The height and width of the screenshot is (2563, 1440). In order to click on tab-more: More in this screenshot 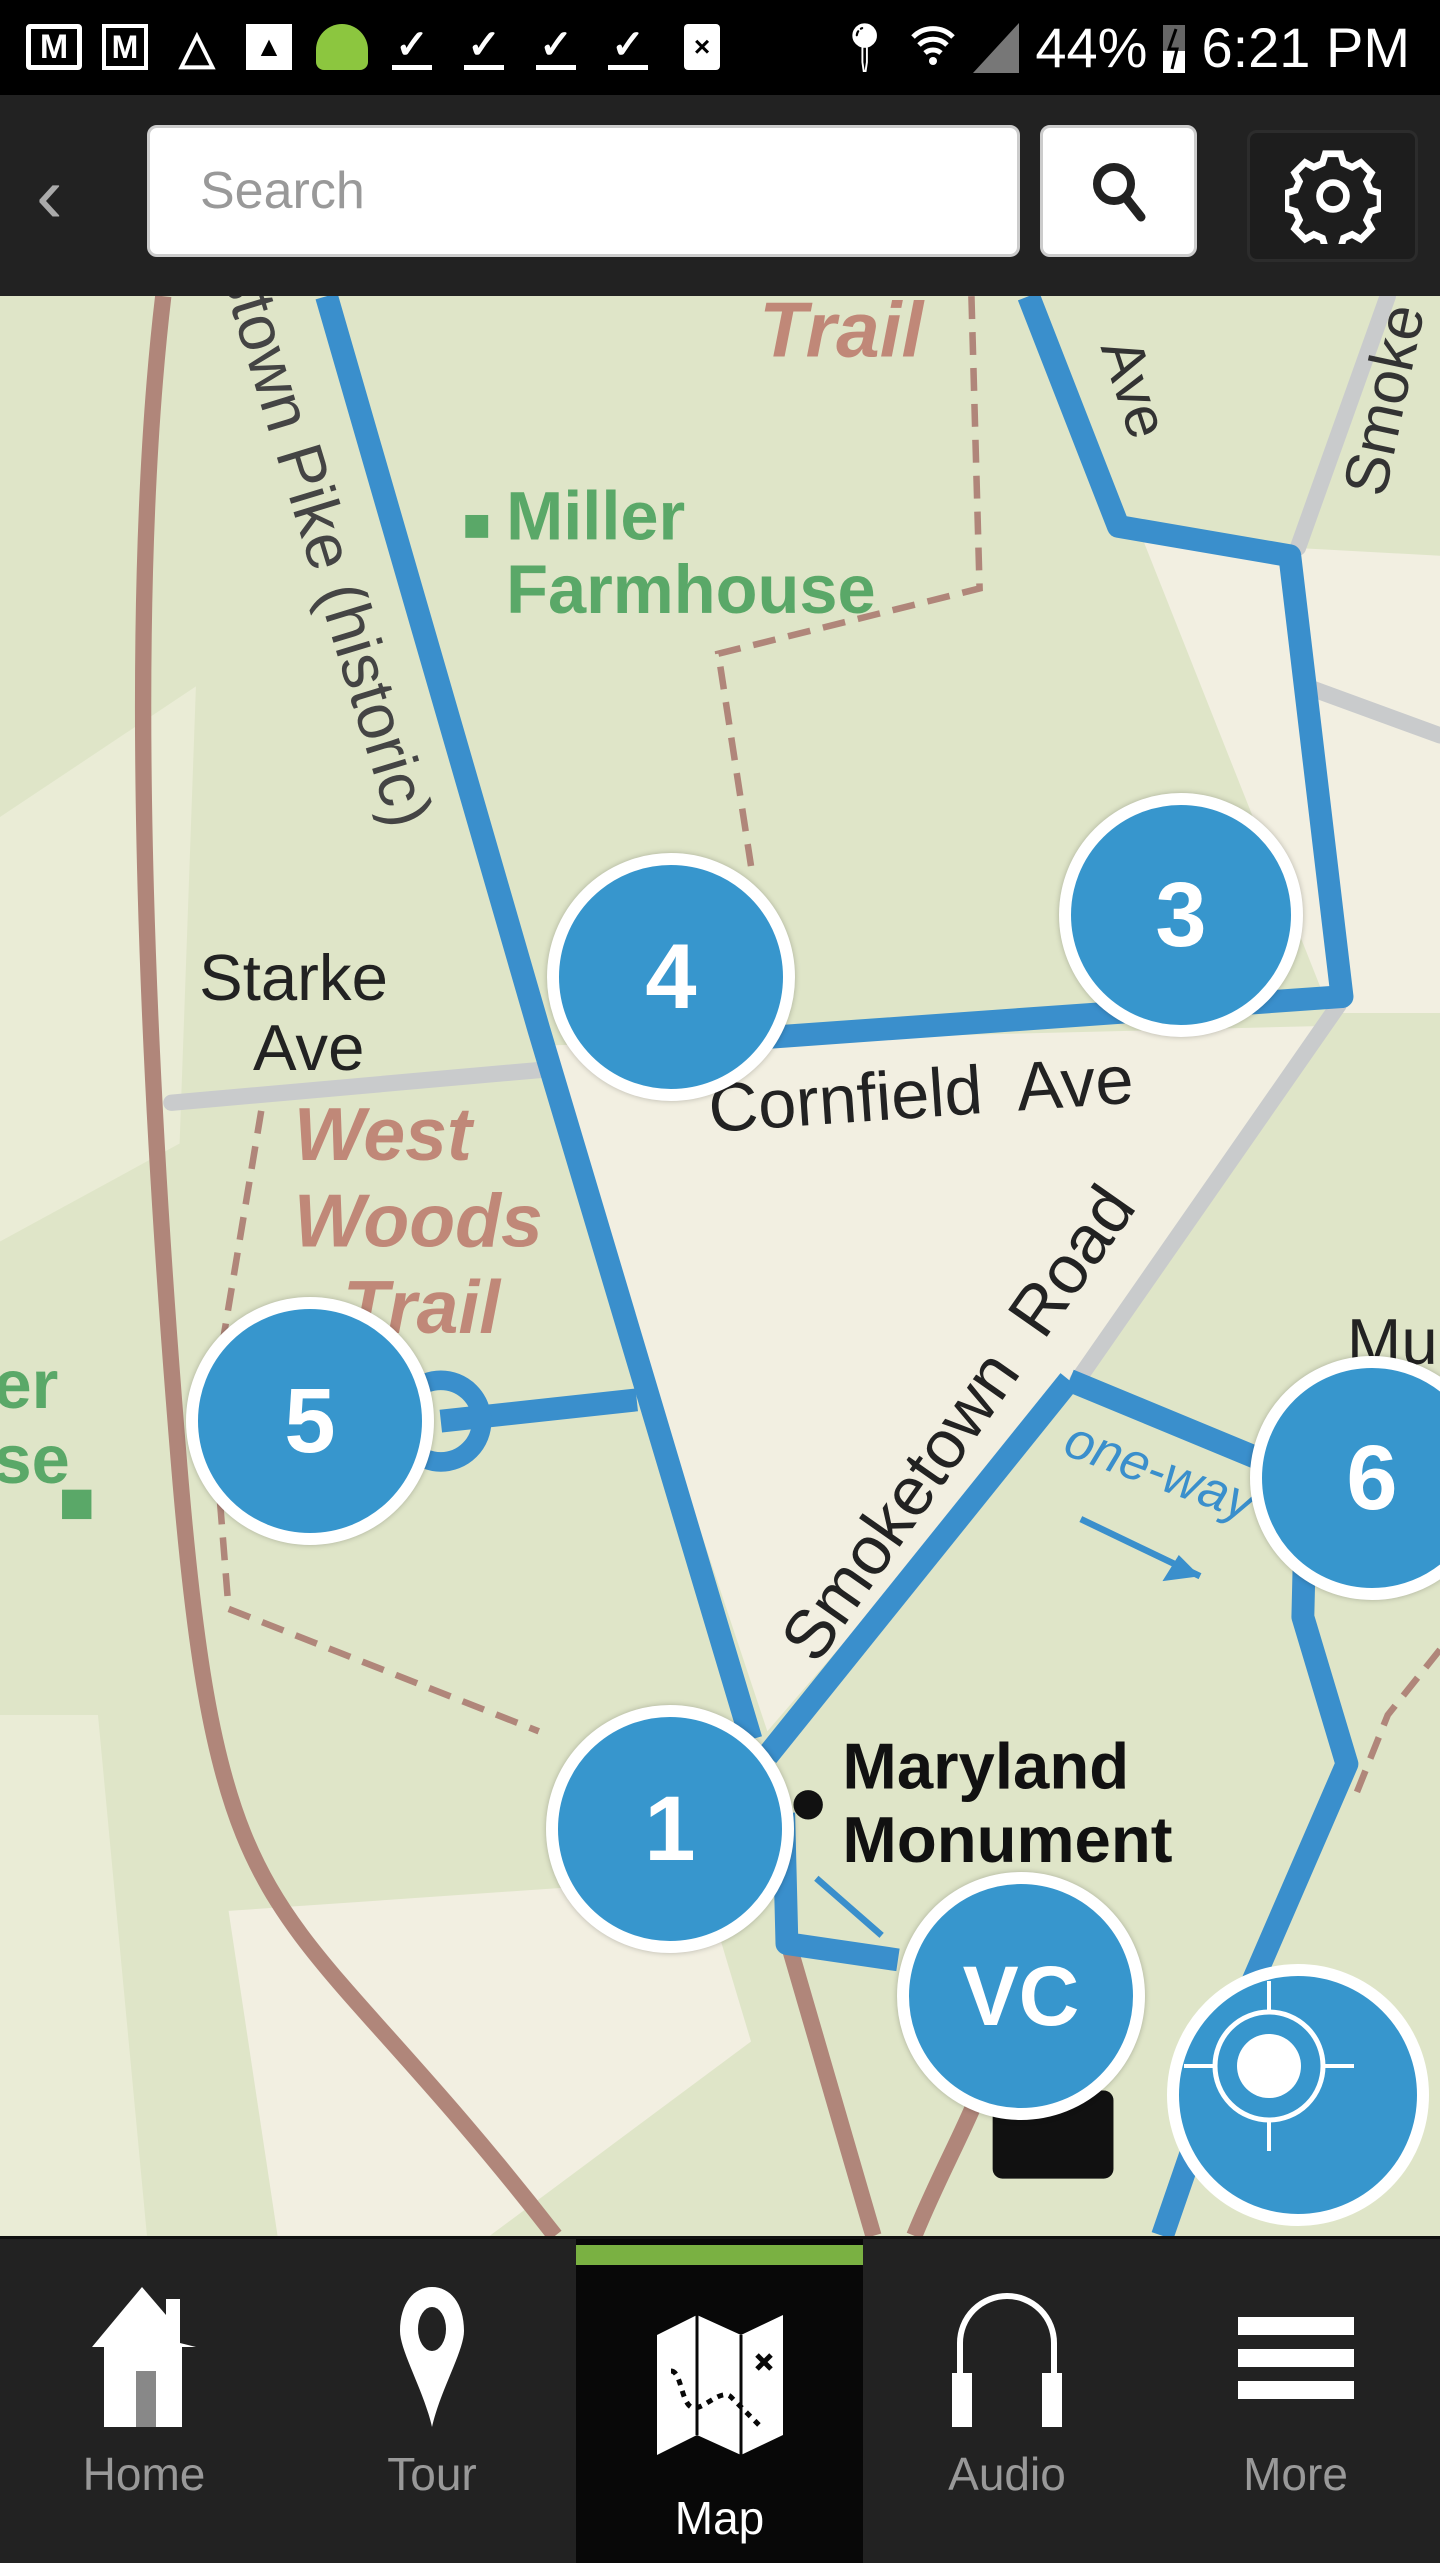, I will do `click(1295, 2401)`.